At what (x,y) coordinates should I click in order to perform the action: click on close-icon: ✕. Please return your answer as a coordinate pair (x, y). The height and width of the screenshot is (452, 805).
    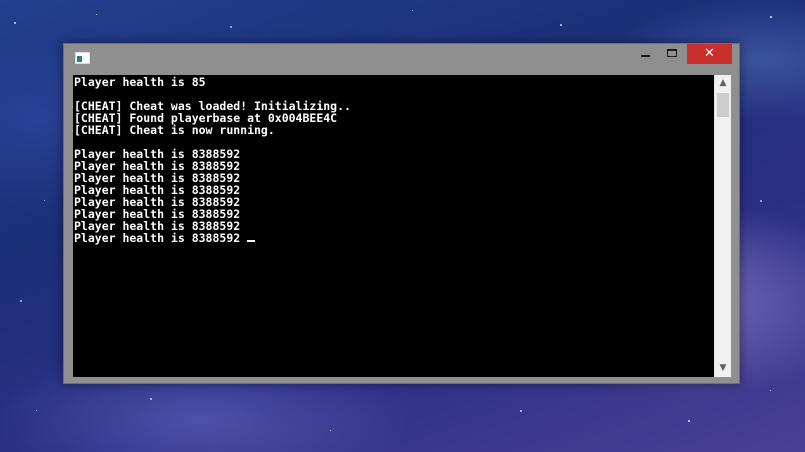
    Looking at the image, I should click on (709, 53).